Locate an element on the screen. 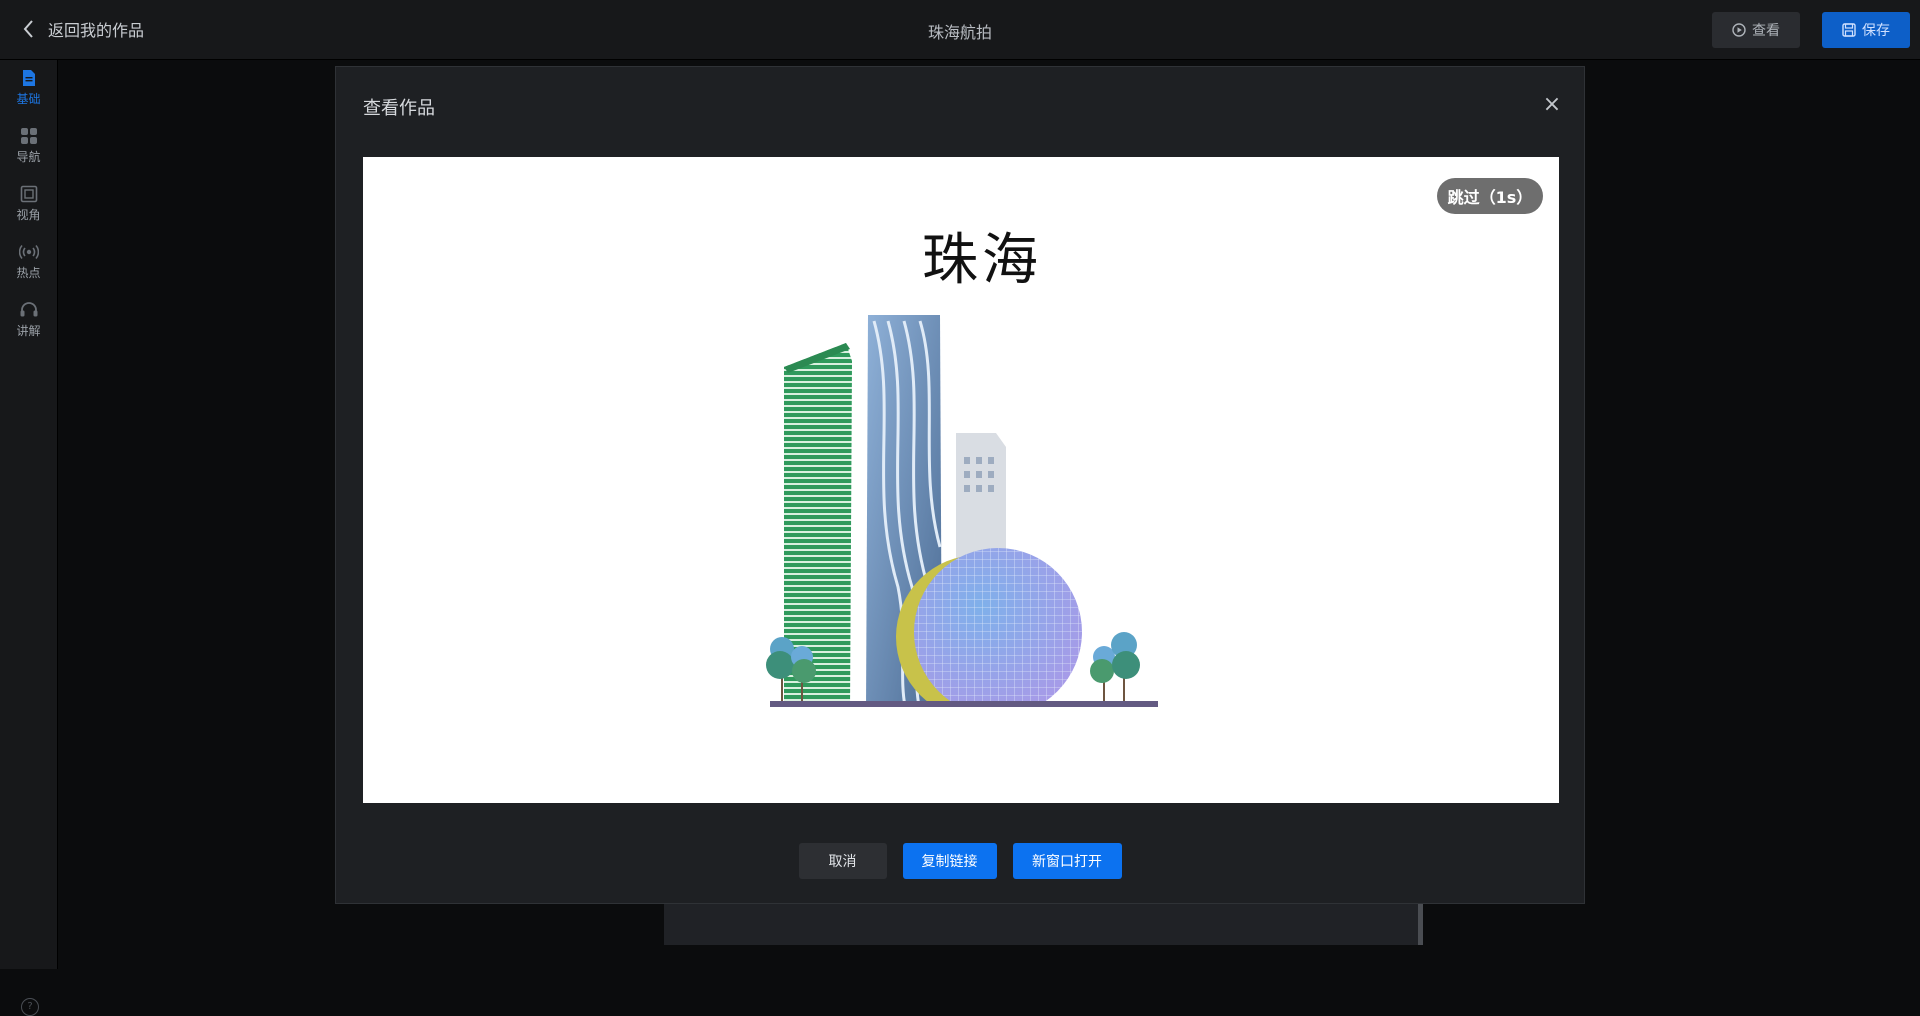 This screenshot has height=1016, width=1920. view-button: 查看 is located at coordinates (1756, 30).